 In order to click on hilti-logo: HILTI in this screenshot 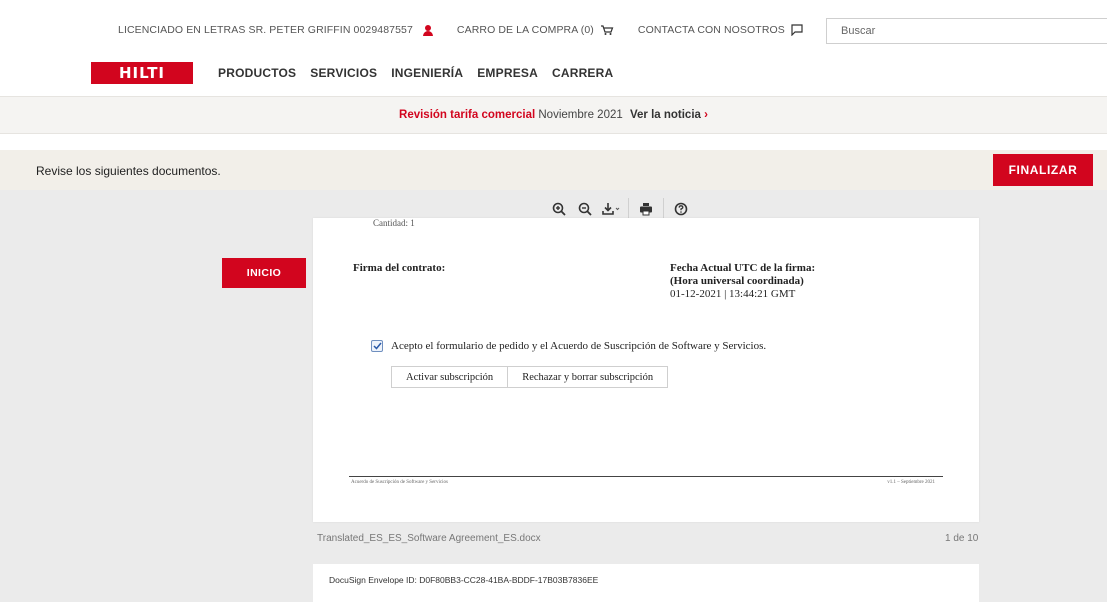, I will do `click(142, 73)`.